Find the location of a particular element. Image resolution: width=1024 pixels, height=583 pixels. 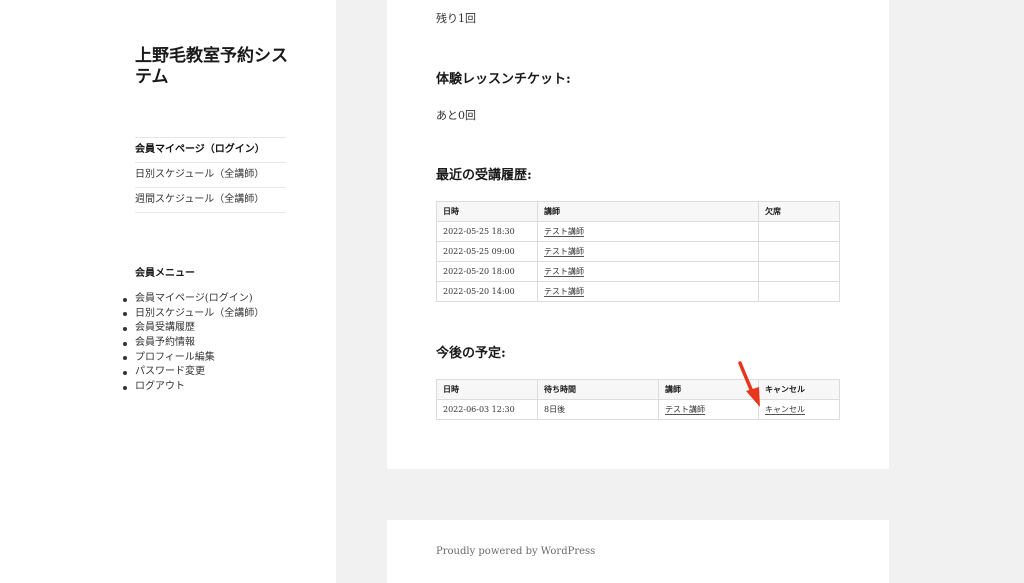

member-menu-item: ログアウト is located at coordinates (193, 387).